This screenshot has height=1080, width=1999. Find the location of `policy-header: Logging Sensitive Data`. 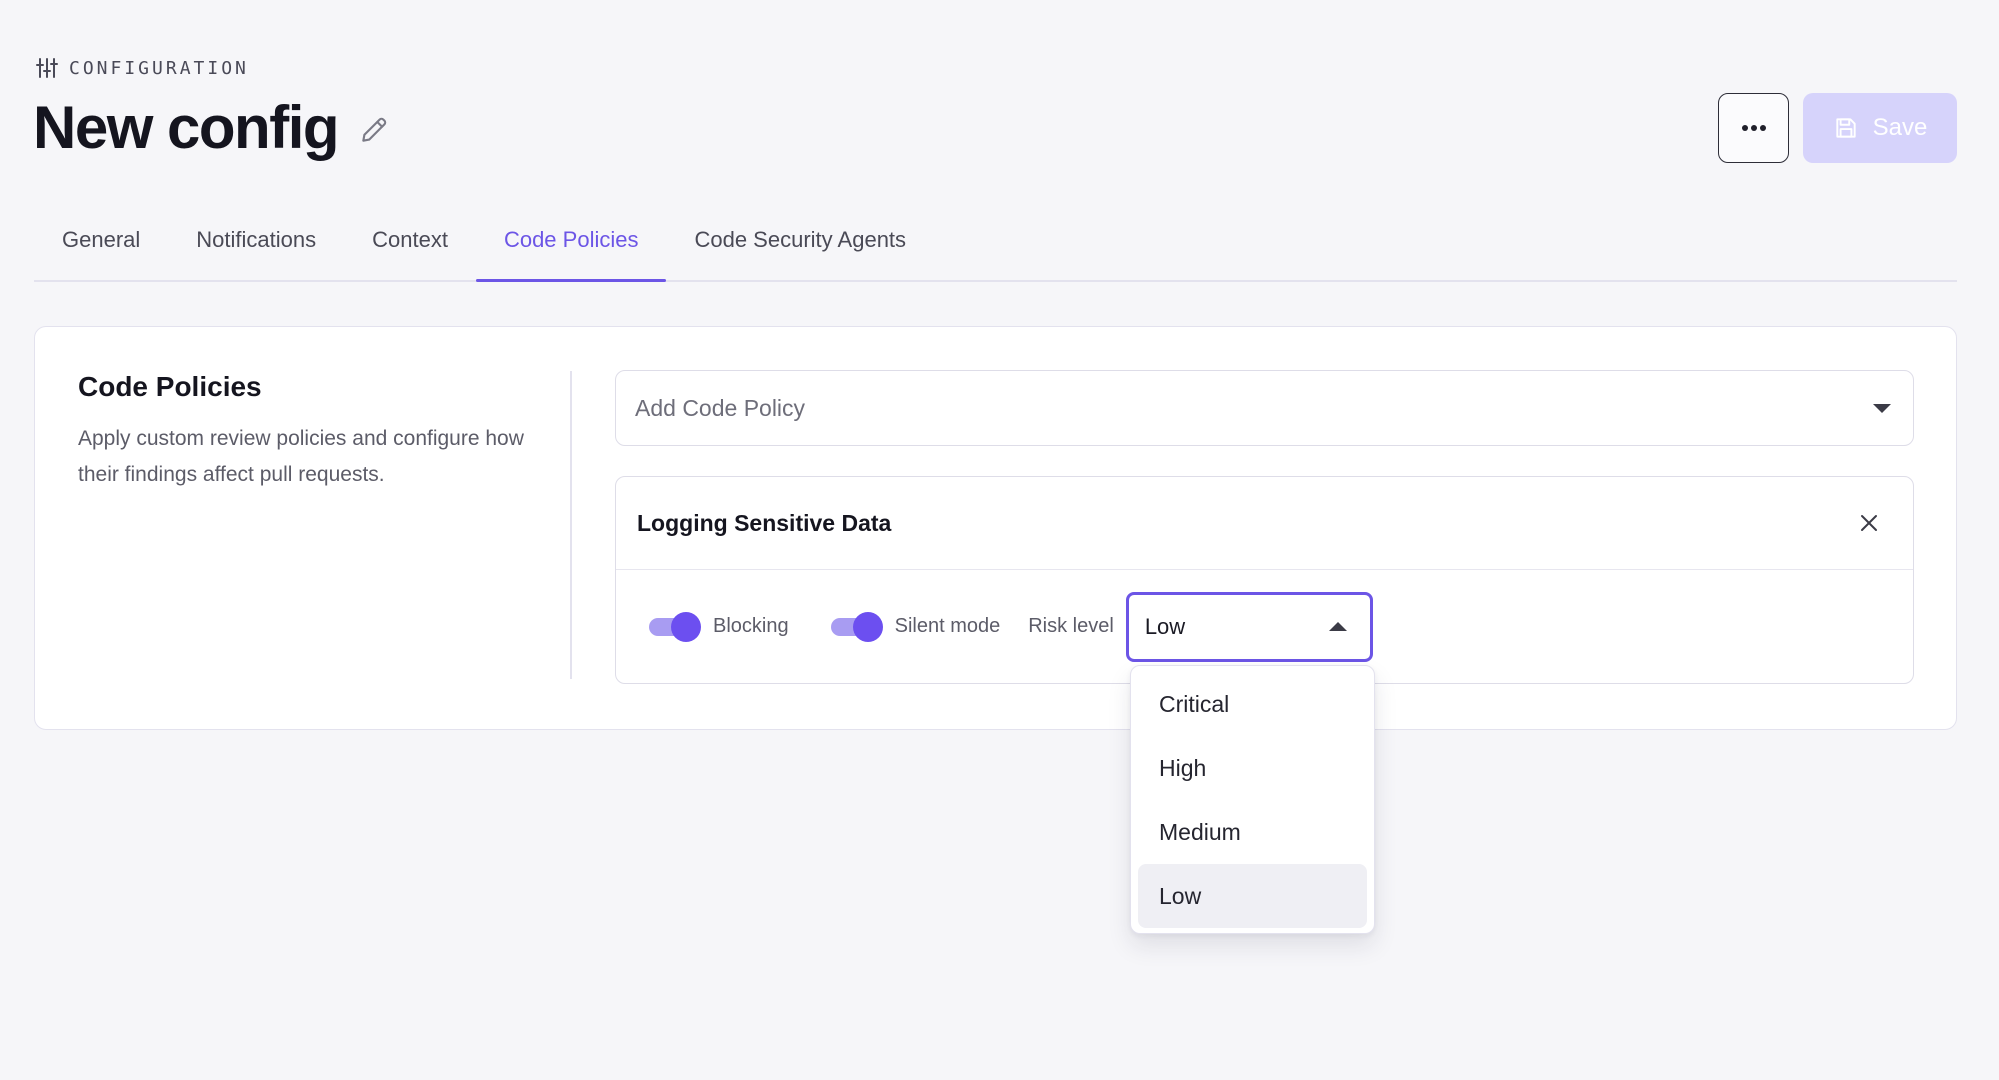

policy-header: Logging Sensitive Data is located at coordinates (1264, 523).